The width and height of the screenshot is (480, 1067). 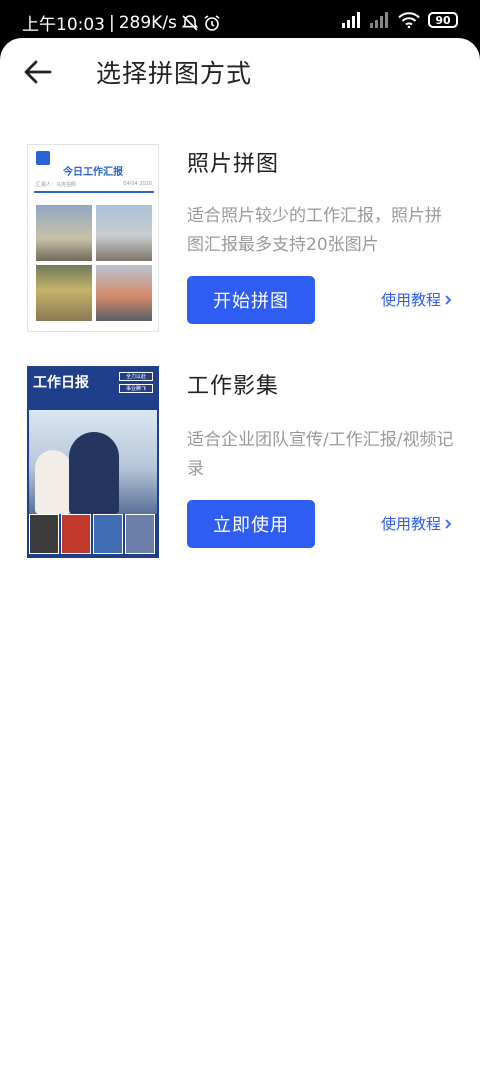 What do you see at coordinates (251, 300) in the screenshot?
I see `start-collage-button: 开始拼图` at bounding box center [251, 300].